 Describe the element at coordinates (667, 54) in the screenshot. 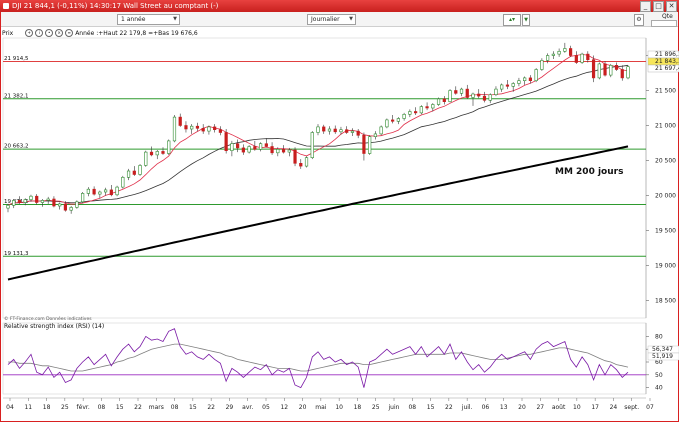

I see `price-value-label: 21 896,1` at that location.